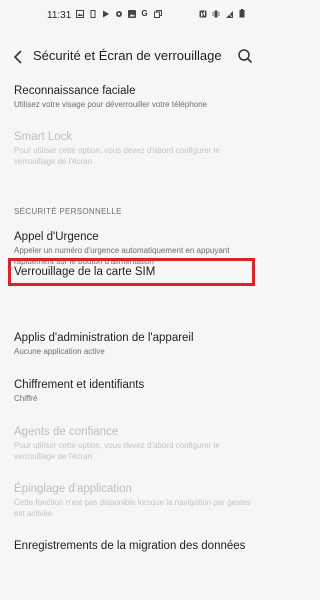 The height and width of the screenshot is (600, 320). I want to click on setting-title: Épinglage d'application, so click(73, 489).